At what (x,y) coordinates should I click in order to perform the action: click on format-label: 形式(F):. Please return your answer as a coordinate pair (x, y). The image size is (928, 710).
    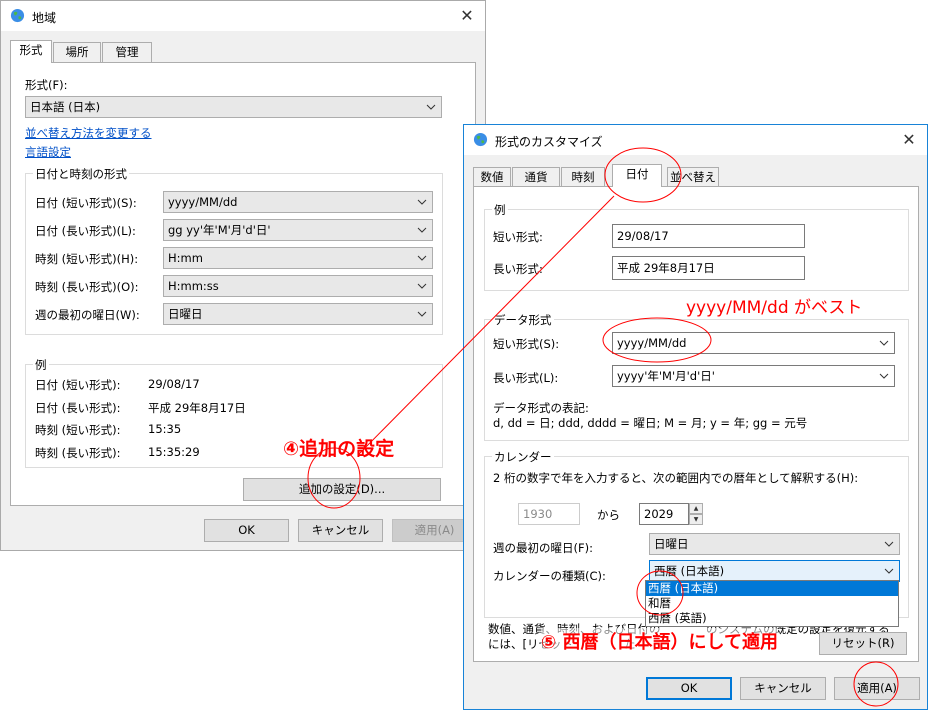
    Looking at the image, I should click on (46, 85).